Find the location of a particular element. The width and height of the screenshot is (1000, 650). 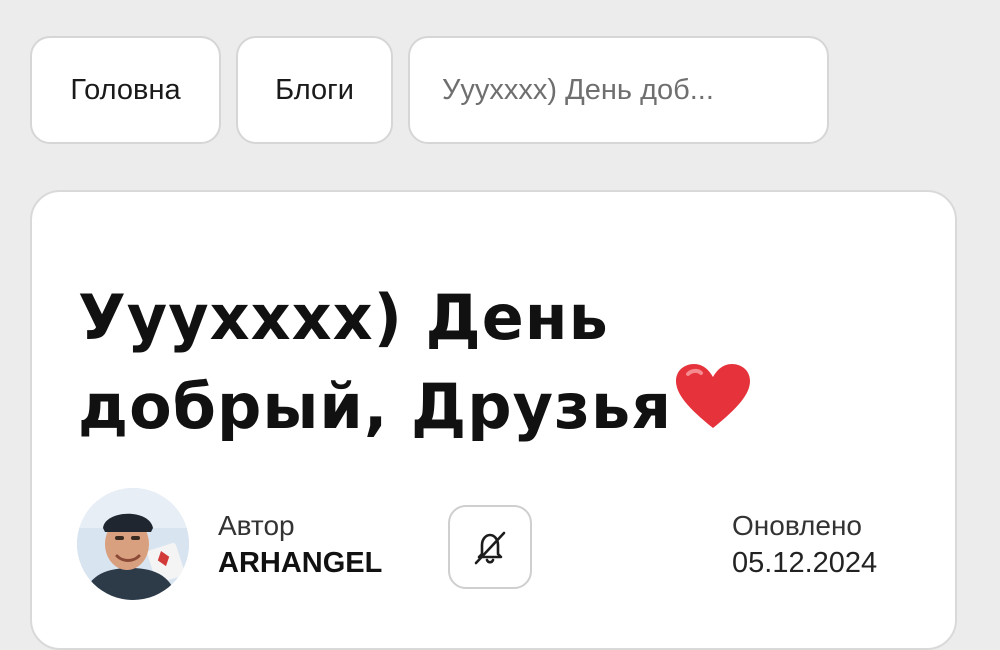

breadcrumb-home-label: Головна is located at coordinates (125, 89).